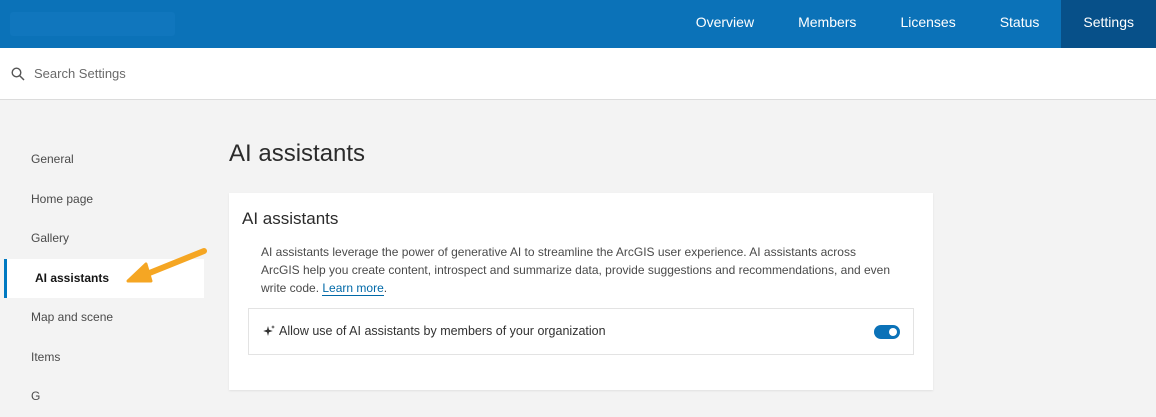 Image resolution: width=1156 pixels, height=417 pixels. What do you see at coordinates (166, 265) in the screenshot?
I see `arrow-icon` at bounding box center [166, 265].